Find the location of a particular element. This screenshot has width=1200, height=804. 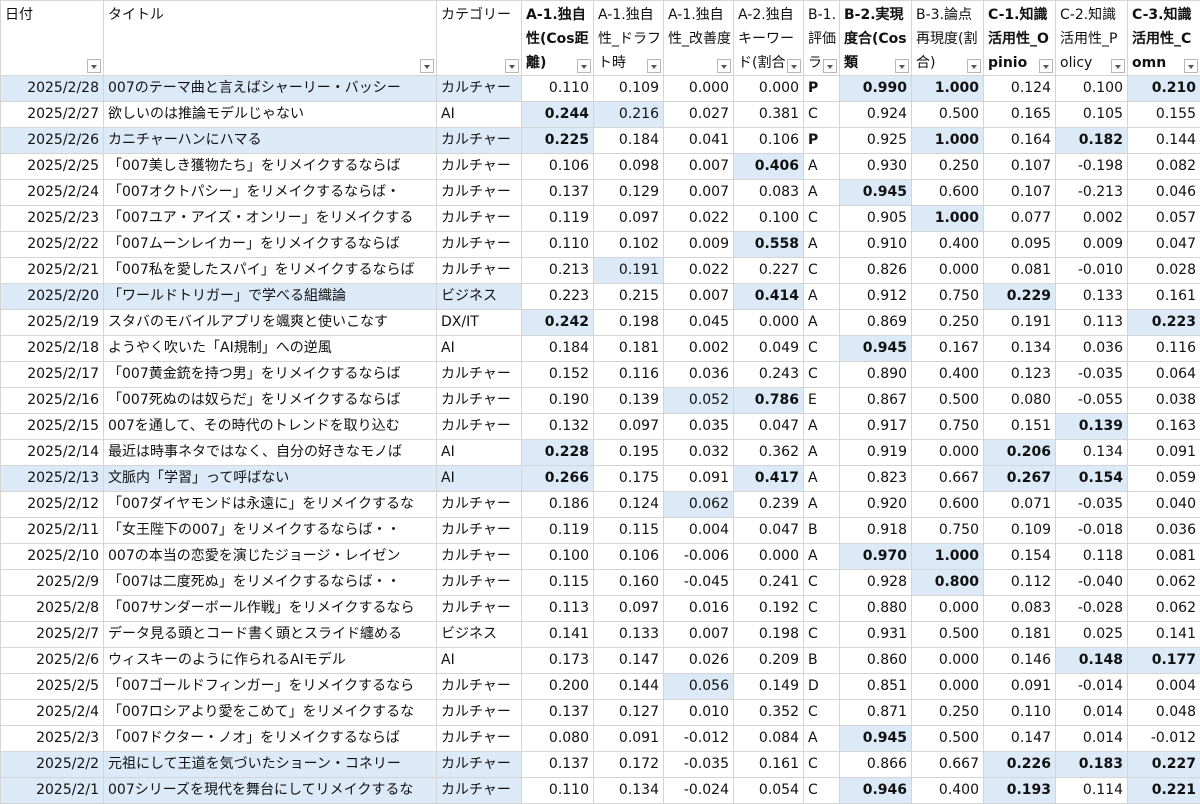

cell-c3-common: -0.012 is located at coordinates (1164, 739).